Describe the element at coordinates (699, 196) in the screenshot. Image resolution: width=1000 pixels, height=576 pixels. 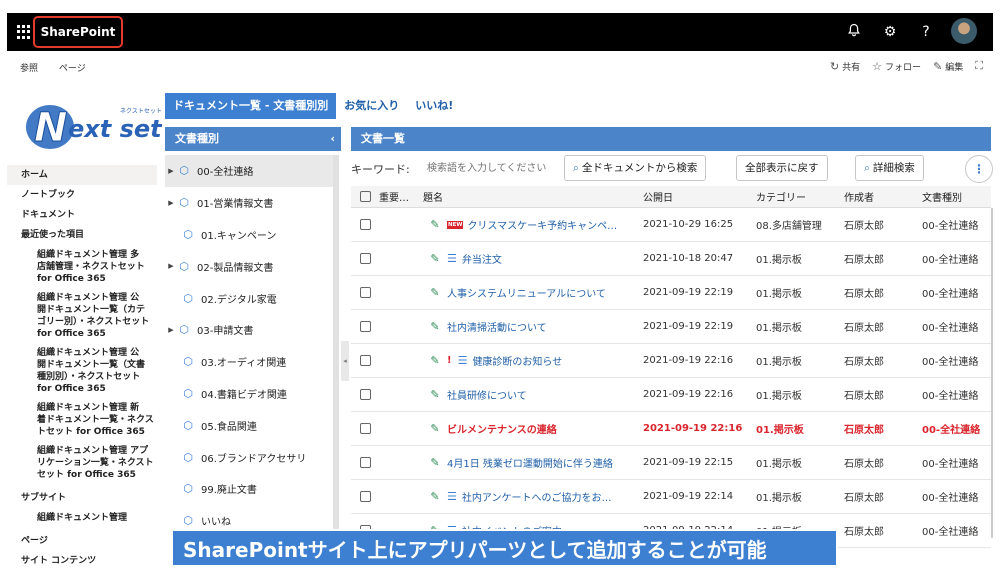
I see `column-date: 公開日` at that location.